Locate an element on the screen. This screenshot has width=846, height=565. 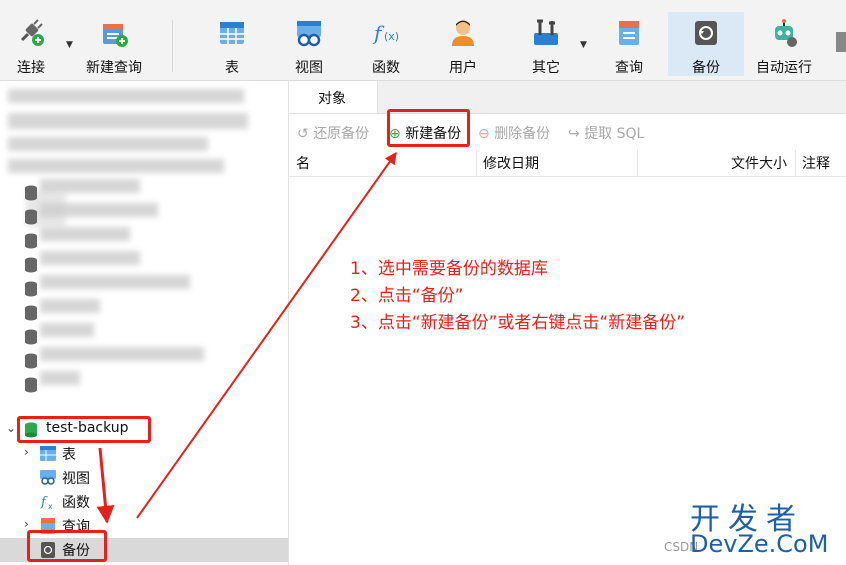
column-comment: 注释 is located at coordinates (816, 163).